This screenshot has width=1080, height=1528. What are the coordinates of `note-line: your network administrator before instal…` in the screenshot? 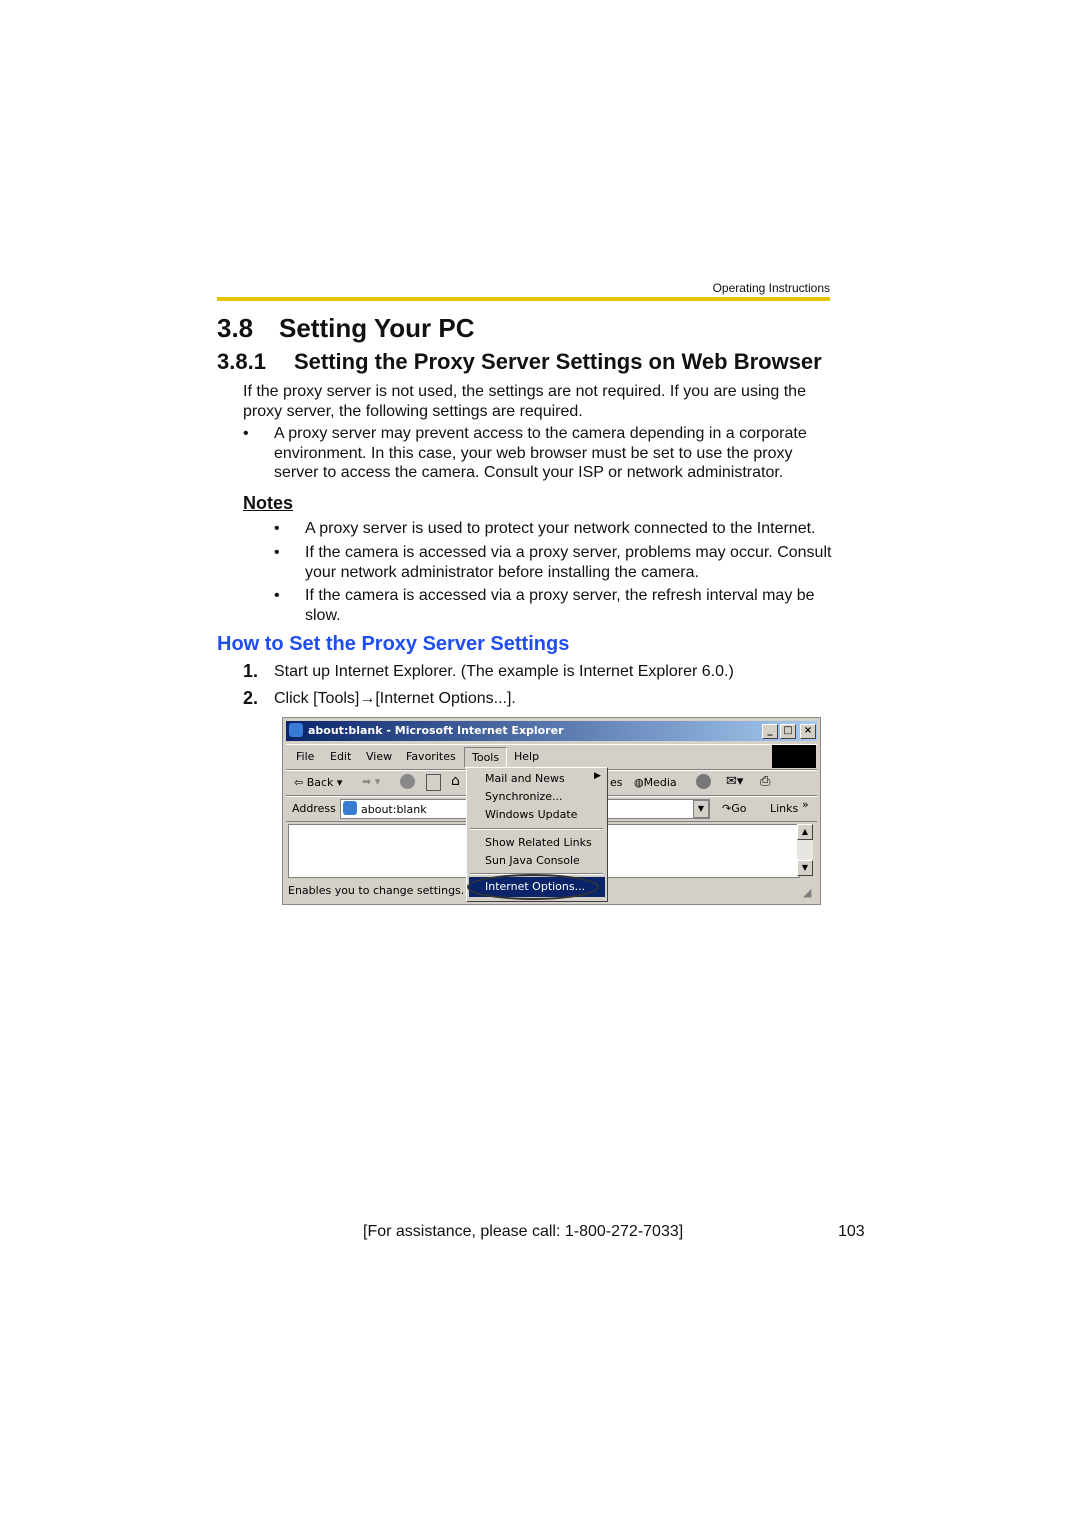 It's located at (502, 572).